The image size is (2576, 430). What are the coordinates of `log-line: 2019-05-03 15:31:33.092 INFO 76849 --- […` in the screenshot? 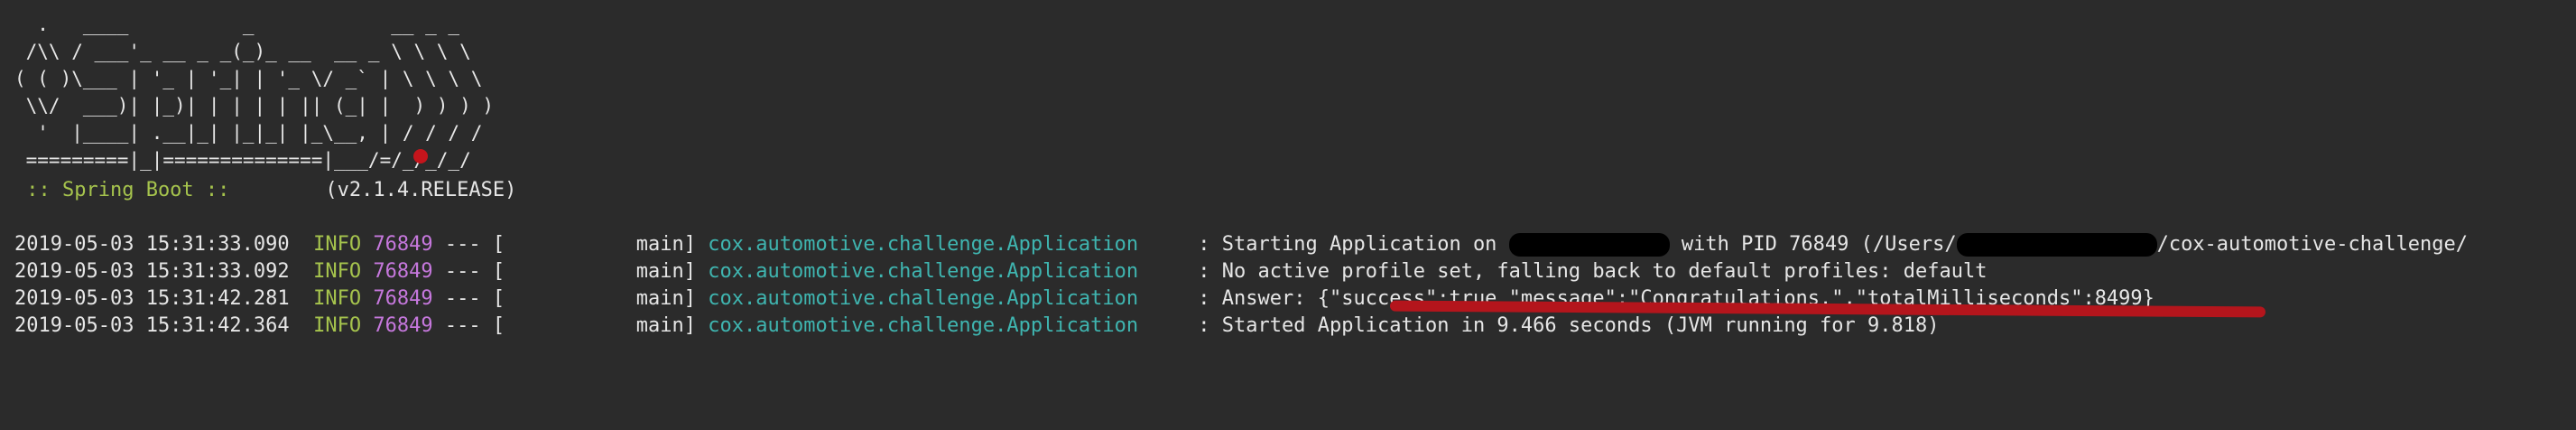 It's located at (1241, 271).